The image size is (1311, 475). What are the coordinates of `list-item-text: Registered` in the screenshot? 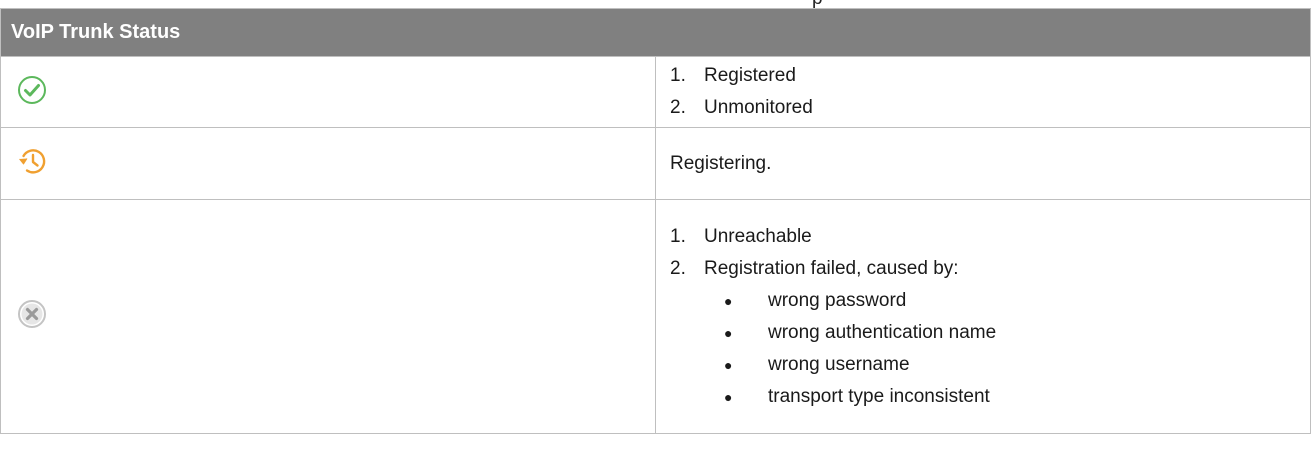 It's located at (750, 75).